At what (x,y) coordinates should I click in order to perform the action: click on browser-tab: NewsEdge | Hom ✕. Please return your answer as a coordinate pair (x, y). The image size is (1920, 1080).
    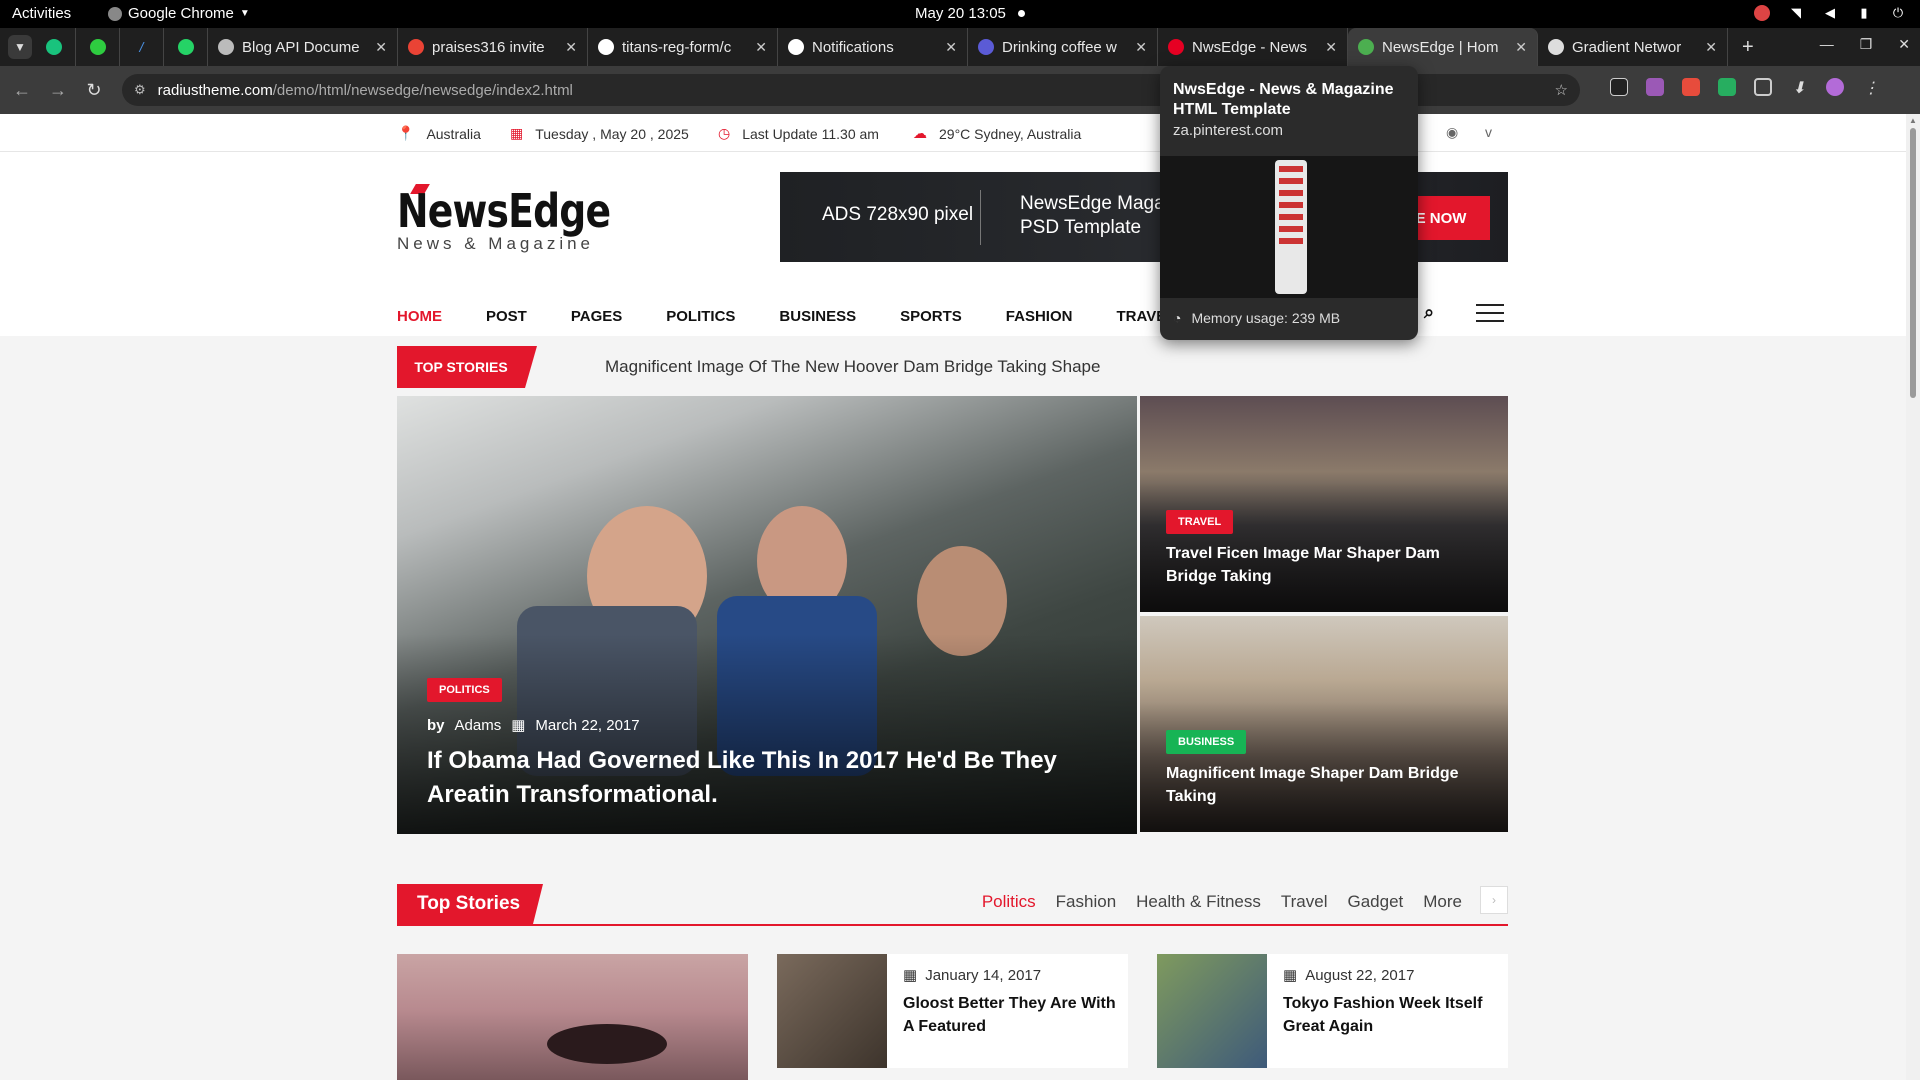
    Looking at the image, I should click on (1443, 47).